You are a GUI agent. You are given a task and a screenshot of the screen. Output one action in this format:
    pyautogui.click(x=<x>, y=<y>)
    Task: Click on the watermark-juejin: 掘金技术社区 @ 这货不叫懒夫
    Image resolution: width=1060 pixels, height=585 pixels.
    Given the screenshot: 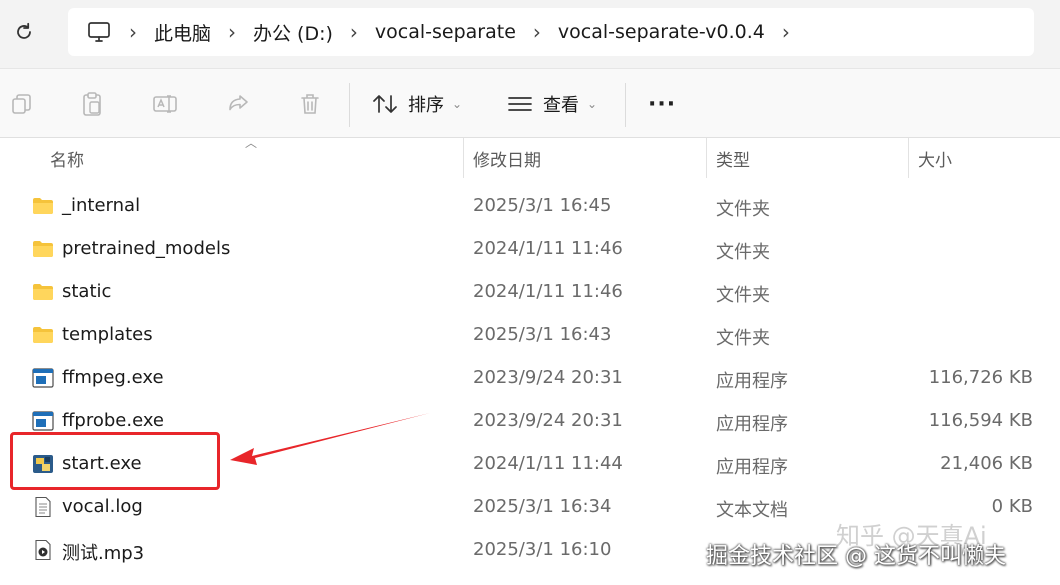 What is the action you would take?
    pyautogui.click(x=856, y=556)
    